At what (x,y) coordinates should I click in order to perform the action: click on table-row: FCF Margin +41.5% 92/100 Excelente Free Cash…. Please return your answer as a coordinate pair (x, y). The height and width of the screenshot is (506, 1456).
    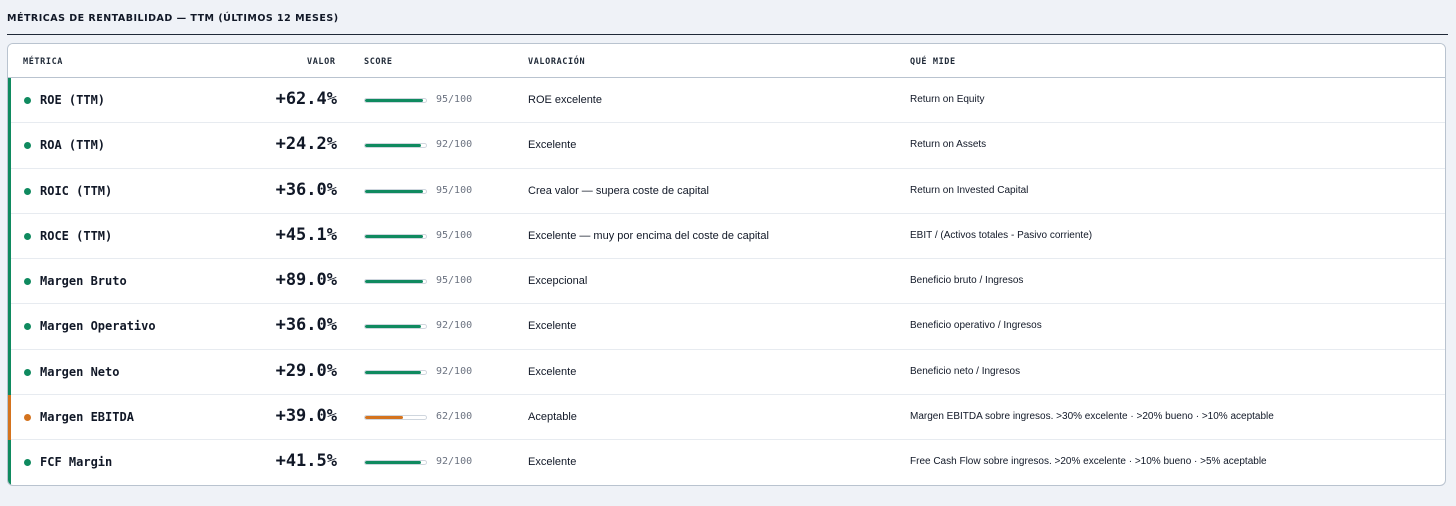
    Looking at the image, I should click on (726, 462).